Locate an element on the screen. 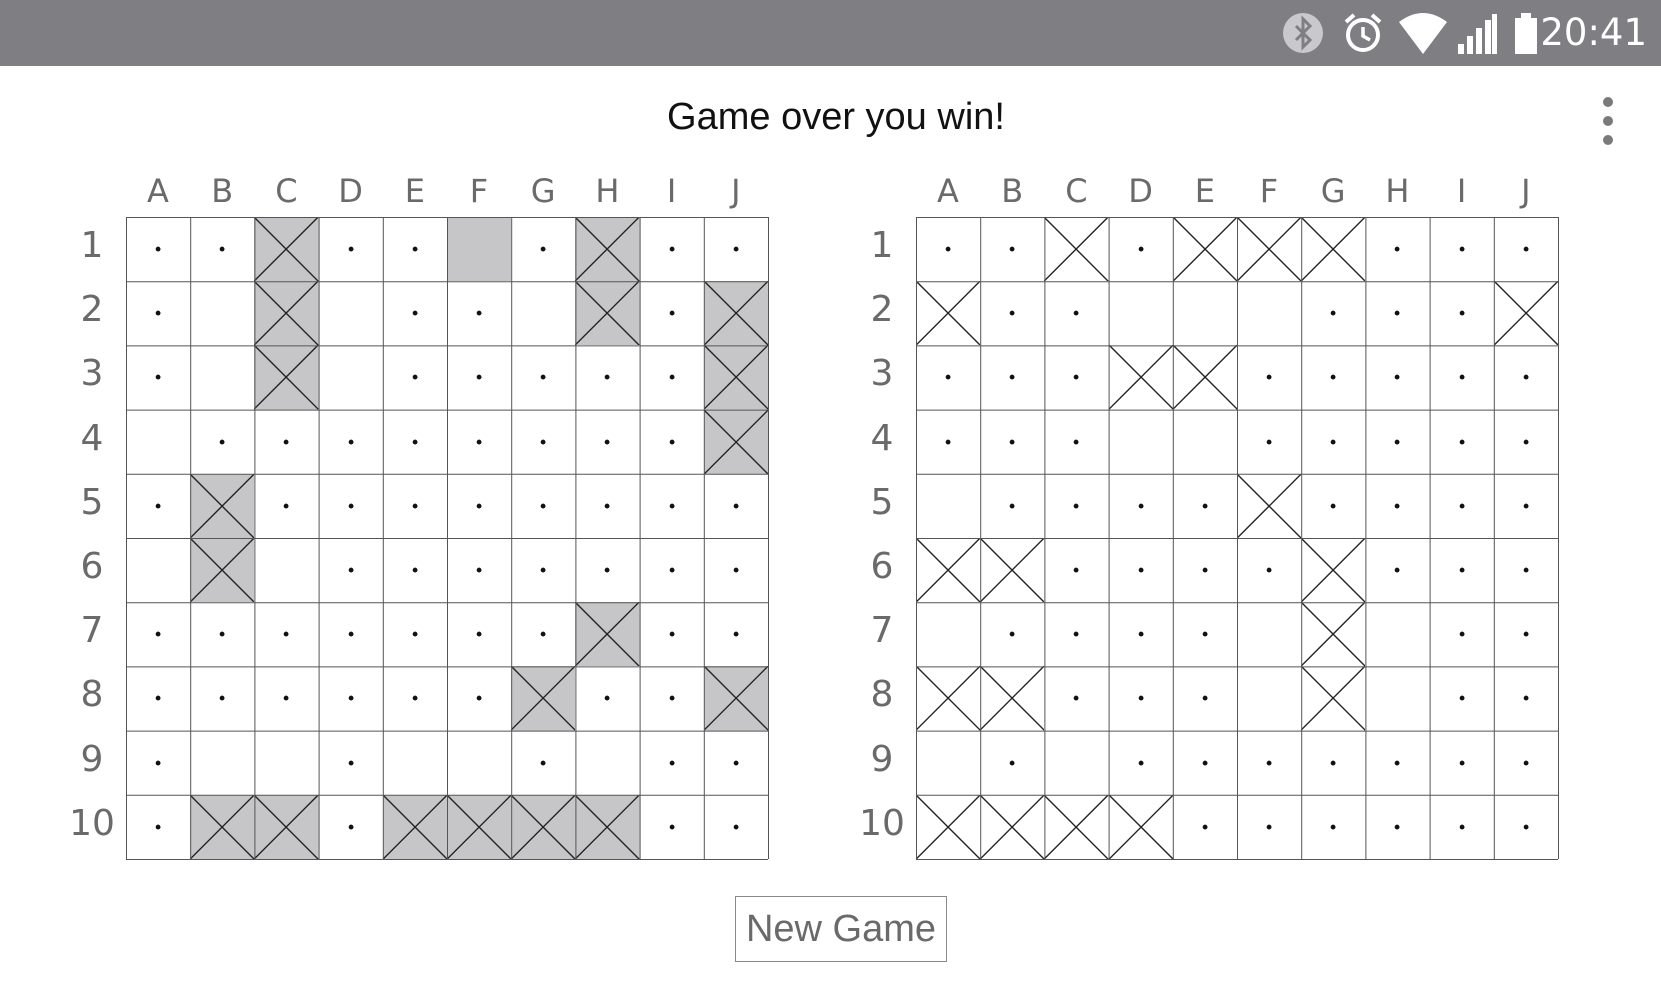 The height and width of the screenshot is (1000, 1661). alarm-icon is located at coordinates (1363, 32).